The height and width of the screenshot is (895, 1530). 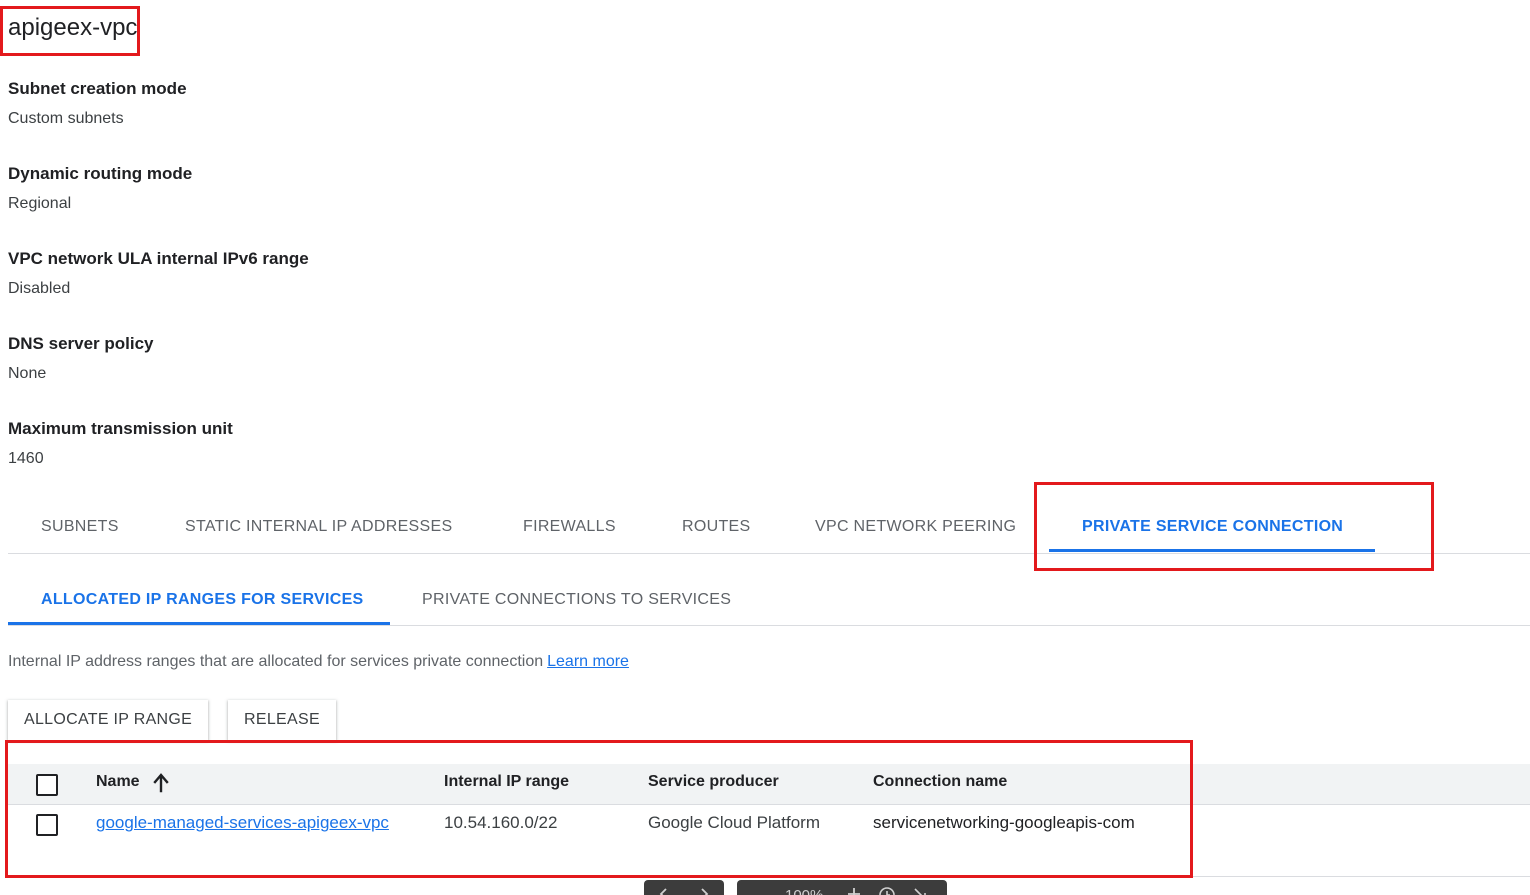 What do you see at coordinates (769, 625) in the screenshot?
I see `subtabs-divider` at bounding box center [769, 625].